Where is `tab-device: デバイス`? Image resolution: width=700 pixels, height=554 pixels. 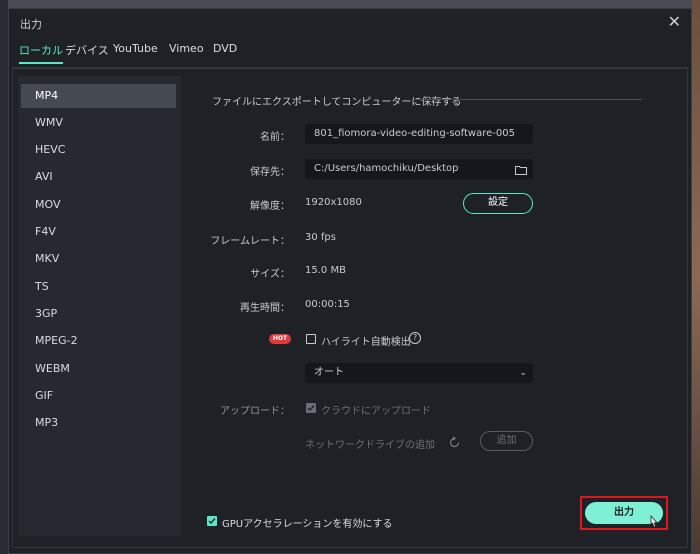 tab-device: デバイス is located at coordinates (87, 50).